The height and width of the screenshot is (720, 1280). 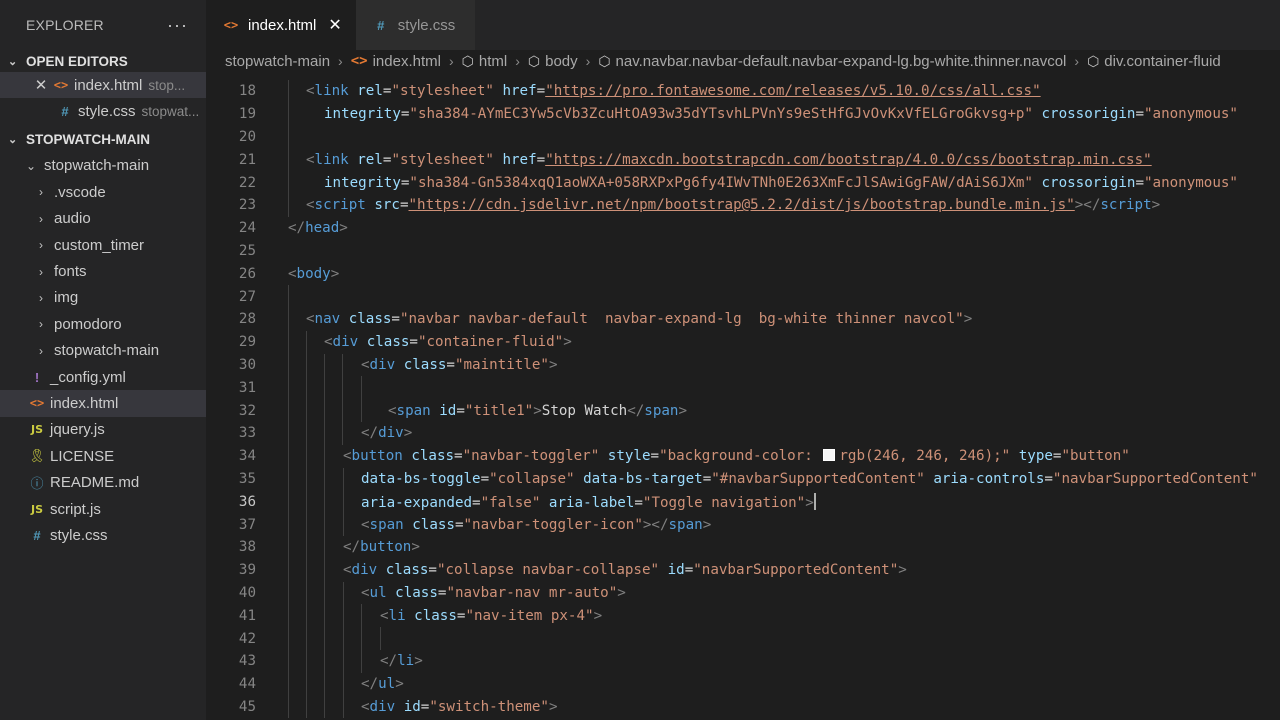 I want to click on token-string: "Toggle navigation", so click(x=724, y=502).